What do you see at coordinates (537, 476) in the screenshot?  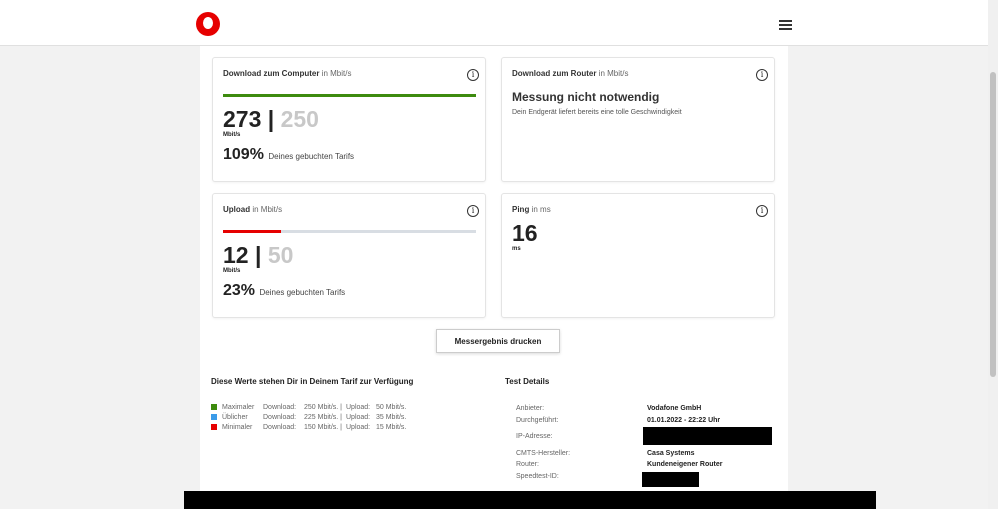 I see `detail-label: Speedtest-ID:` at bounding box center [537, 476].